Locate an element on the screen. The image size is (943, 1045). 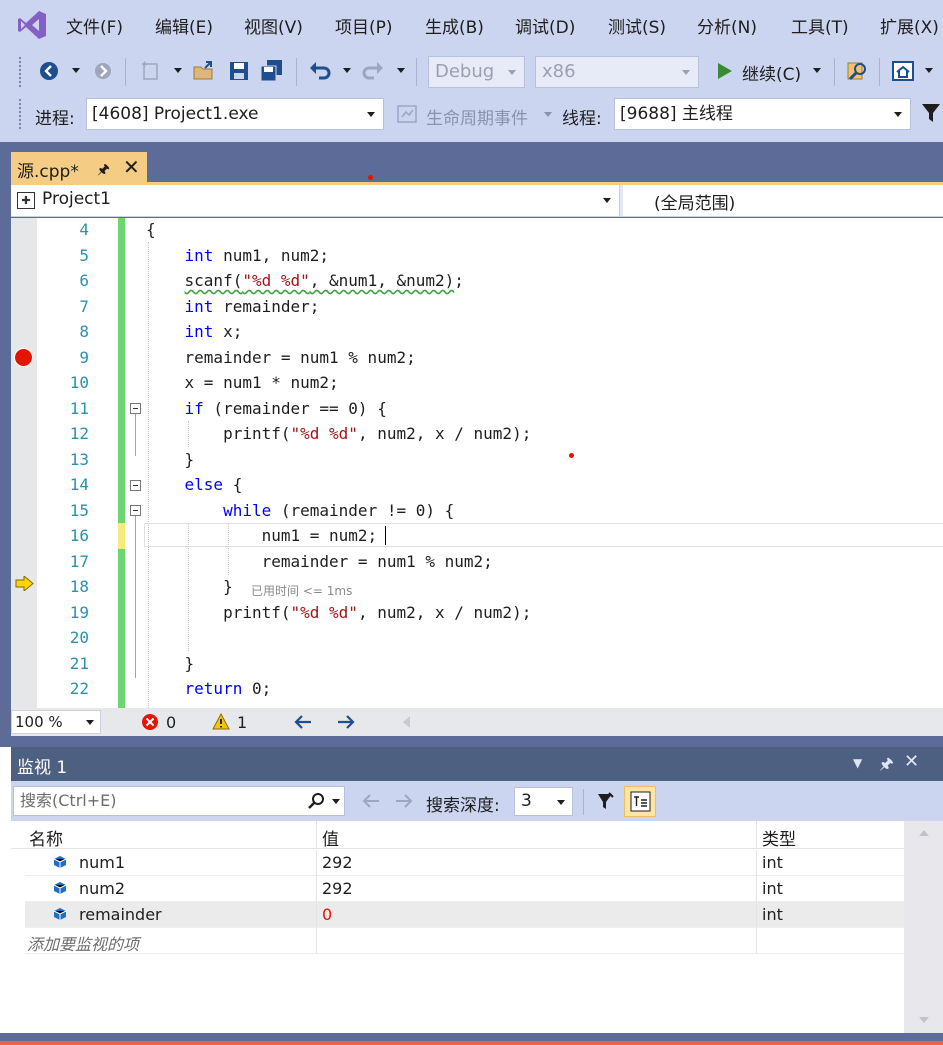
continue-play-icon is located at coordinates (724, 71).